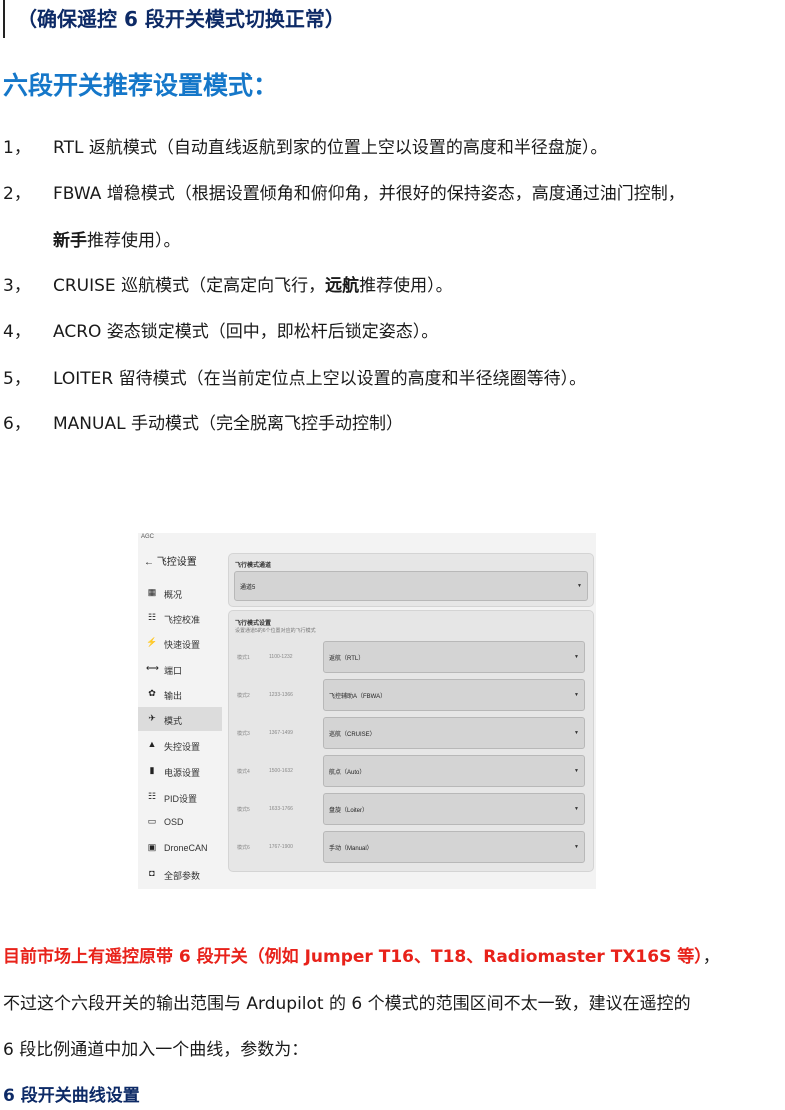 This screenshot has height=1110, width=785. What do you see at coordinates (152, 642) in the screenshot?
I see `lightning-icon: ⚡` at bounding box center [152, 642].